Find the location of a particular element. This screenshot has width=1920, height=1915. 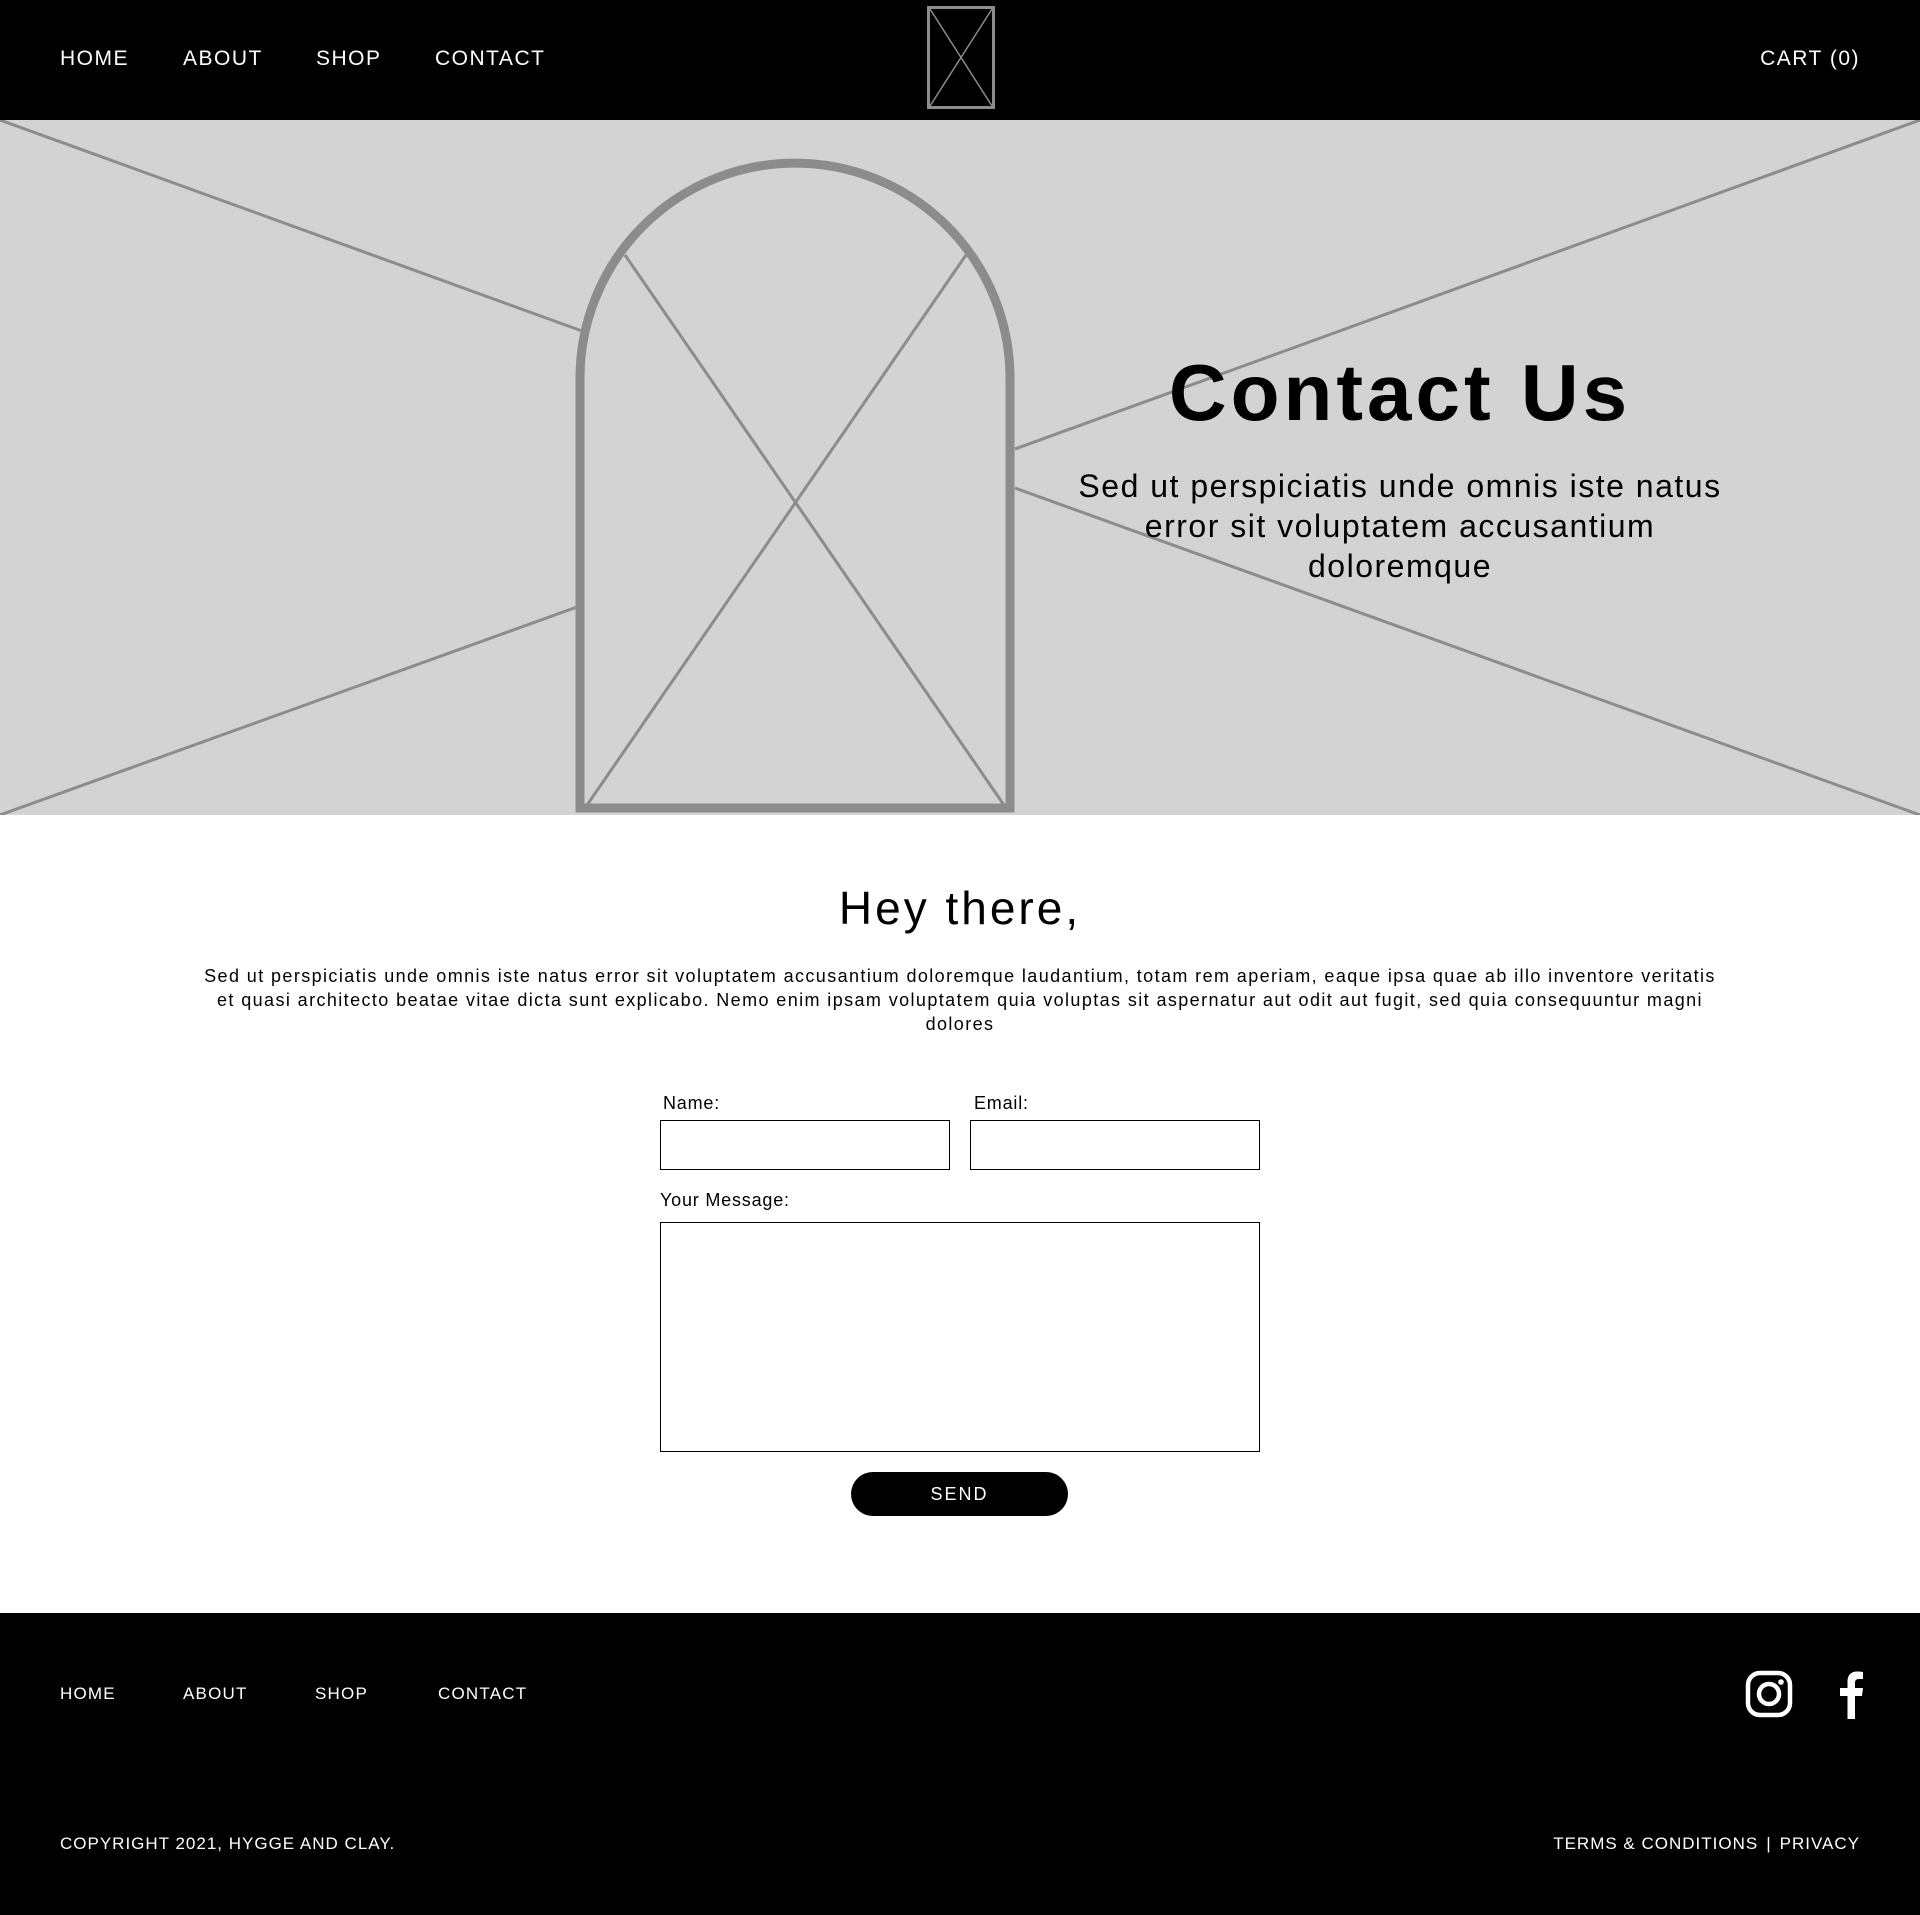

message-label: Your Message: is located at coordinates (725, 1200).